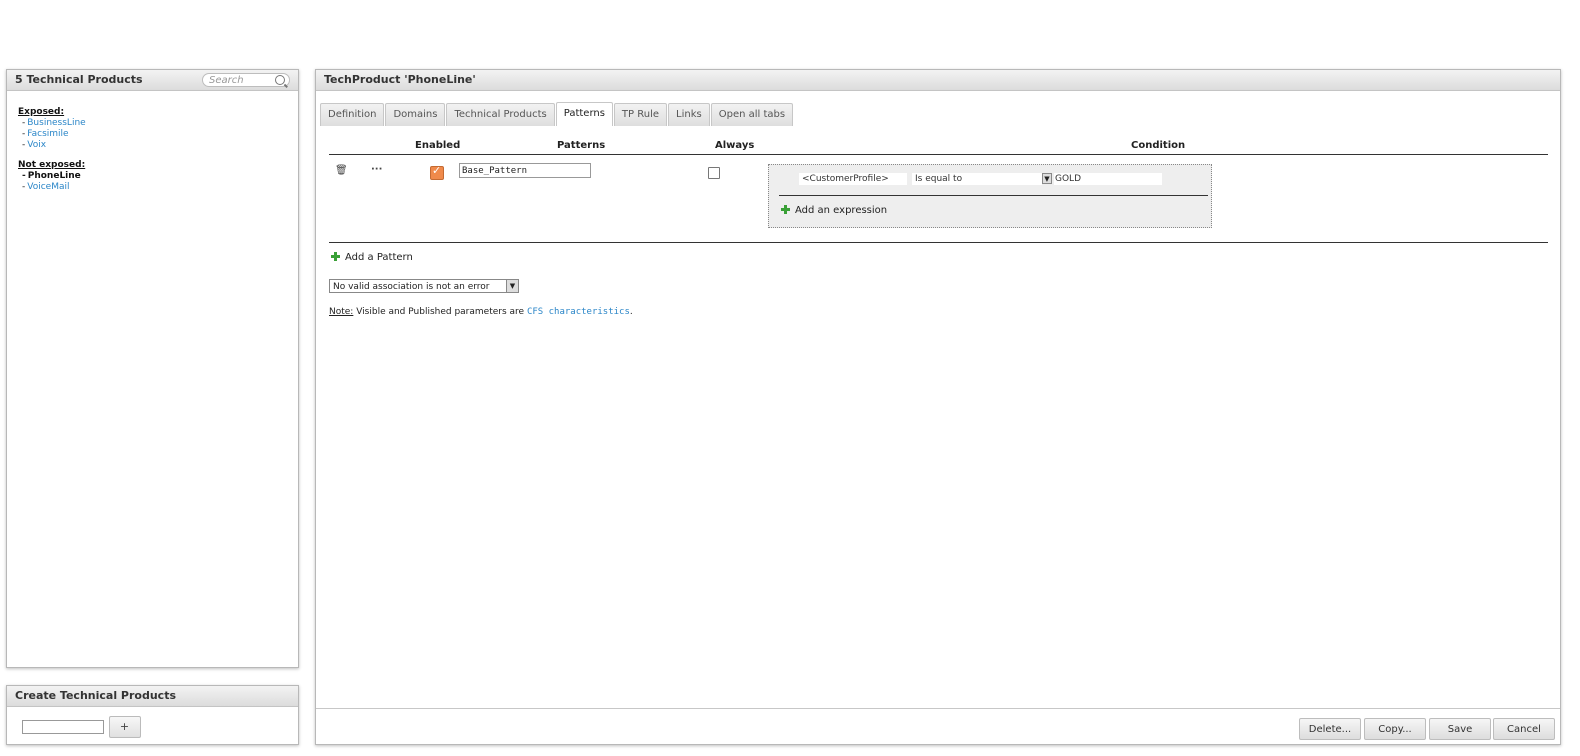  I want to click on tree-item-voix: - Voix, so click(158, 145).